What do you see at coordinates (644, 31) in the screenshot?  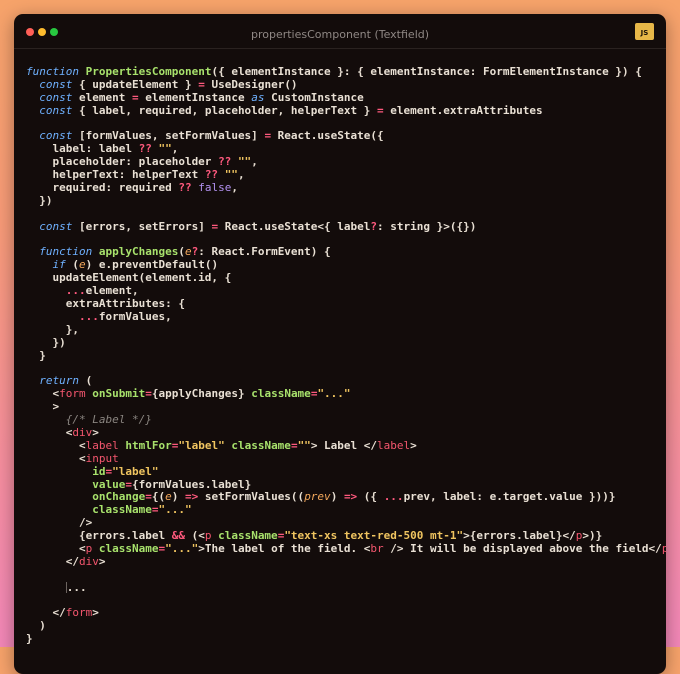 I see `js-file-icon: JS` at bounding box center [644, 31].